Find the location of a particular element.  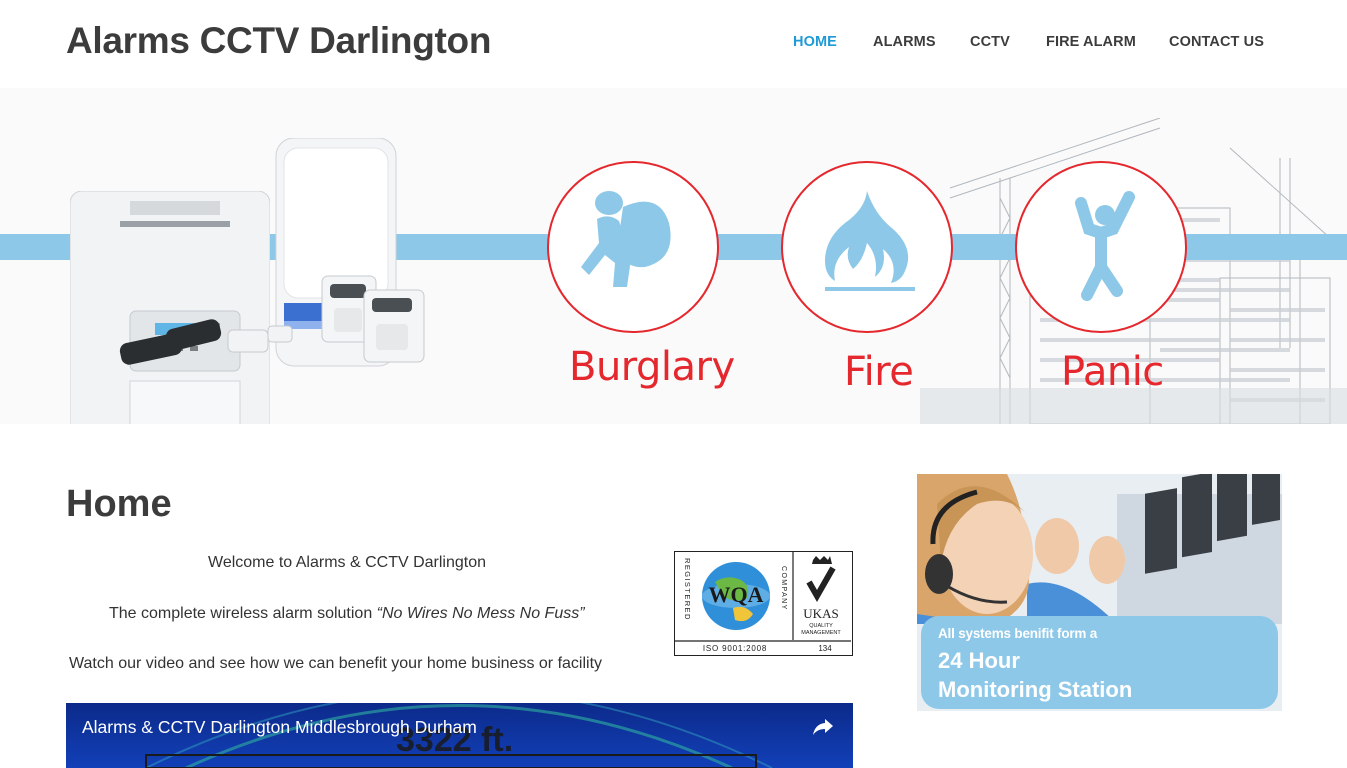

cert-registered-text: REGISTERED is located at coordinates (687, 589).